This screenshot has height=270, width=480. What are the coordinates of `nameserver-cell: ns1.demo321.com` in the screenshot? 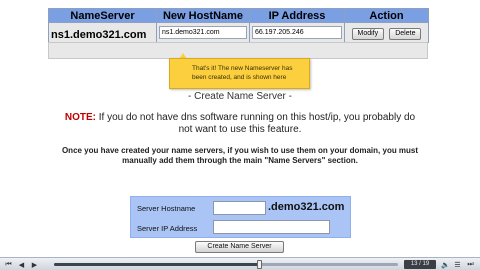 It's located at (102, 32).